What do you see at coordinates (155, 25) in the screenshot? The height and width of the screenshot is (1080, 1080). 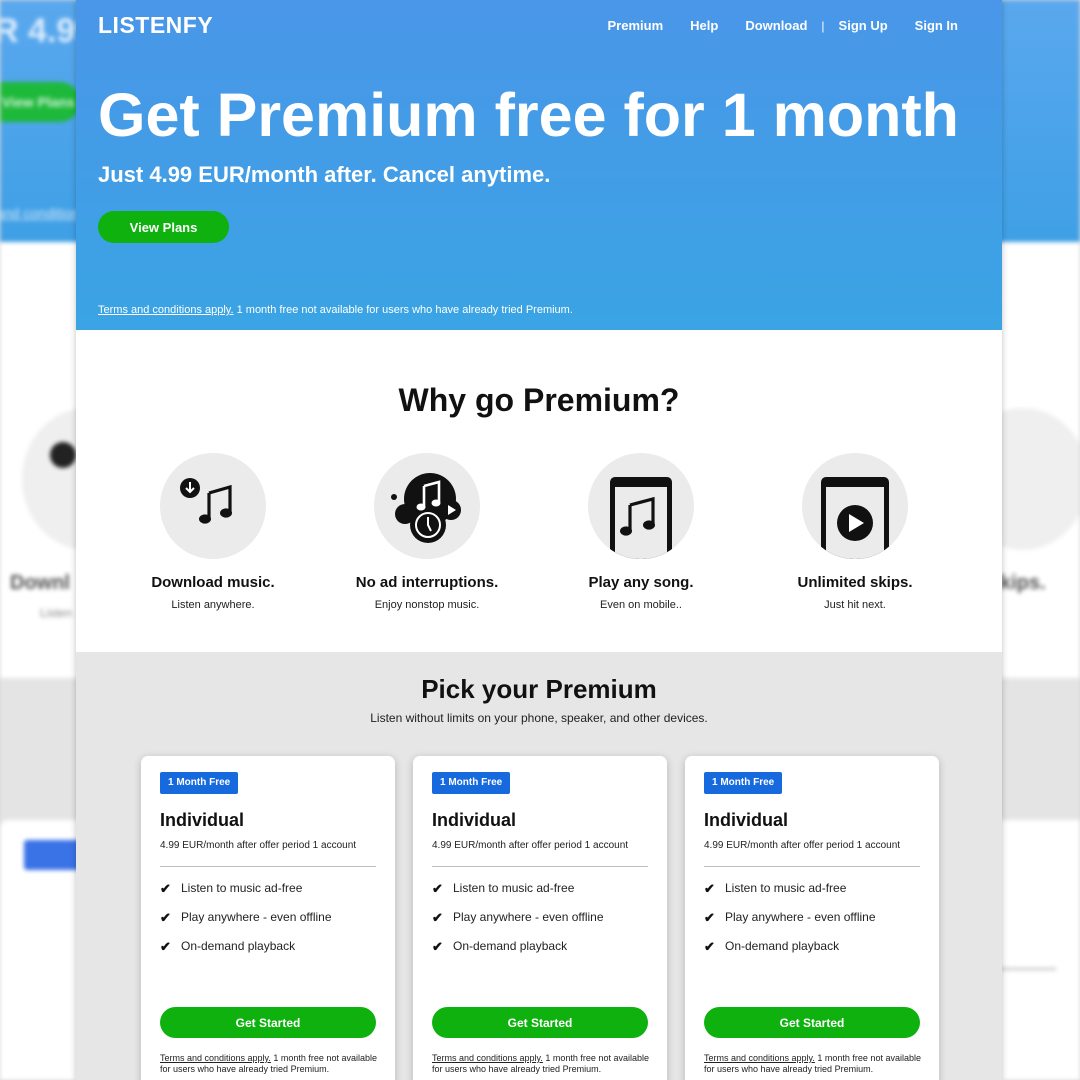 I see `logo: LISTENFY` at bounding box center [155, 25].